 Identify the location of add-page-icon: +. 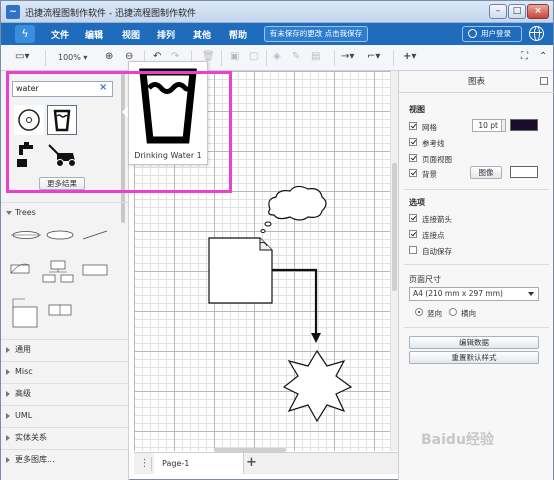
(251, 462).